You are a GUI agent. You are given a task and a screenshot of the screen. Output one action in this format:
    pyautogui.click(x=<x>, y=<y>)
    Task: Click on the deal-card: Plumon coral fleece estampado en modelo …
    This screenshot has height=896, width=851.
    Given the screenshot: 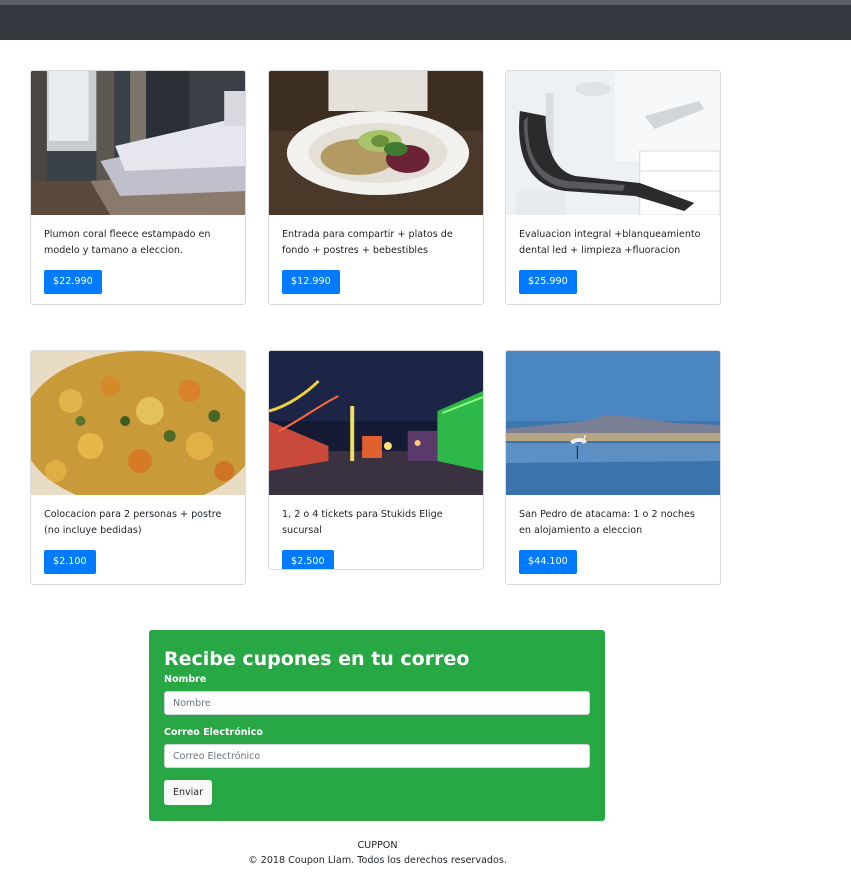 What is the action you would take?
    pyautogui.click(x=138, y=187)
    